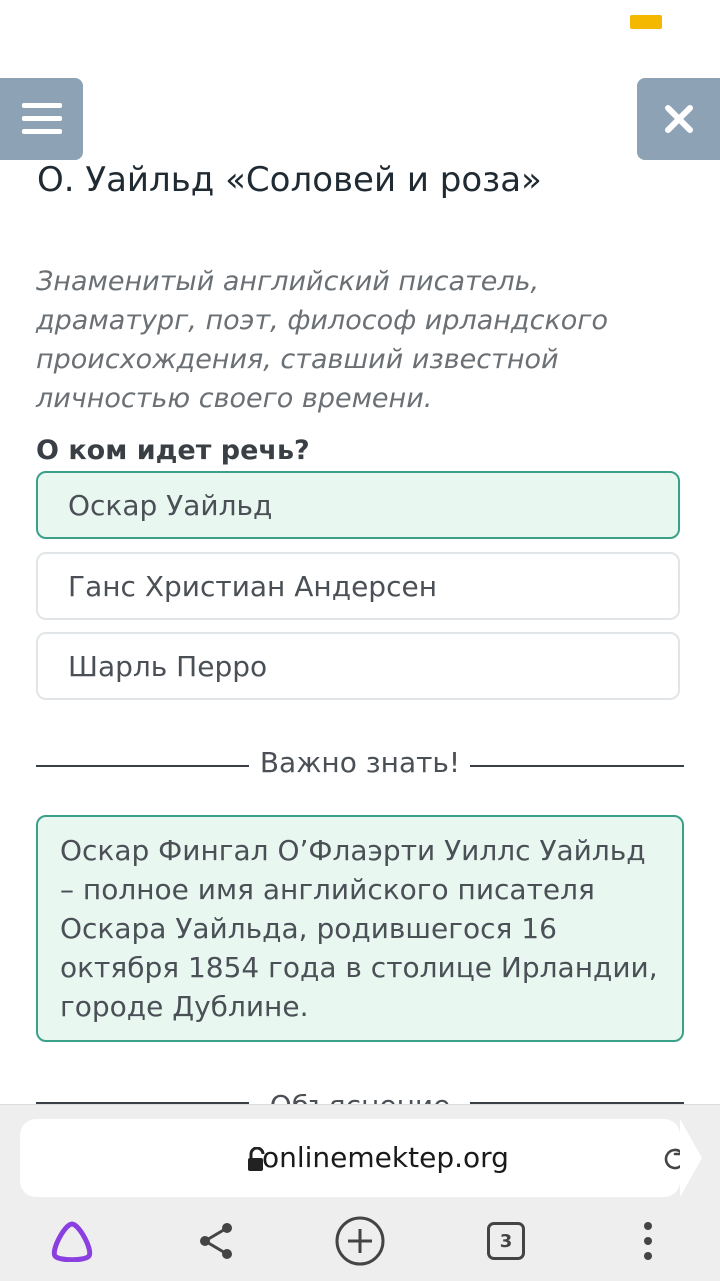 This screenshot has height=1281, width=720. I want to click on answer-option-label: Шарль Перро, so click(168, 666).